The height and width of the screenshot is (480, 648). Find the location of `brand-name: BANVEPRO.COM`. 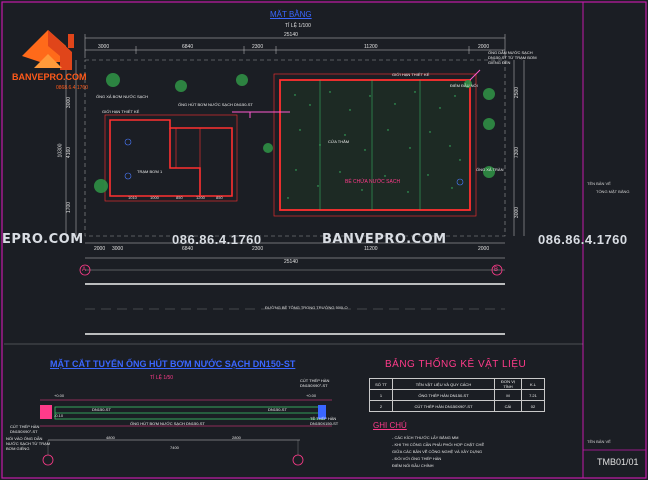

brand-name: BANVEPRO.COM is located at coordinates (49, 77).